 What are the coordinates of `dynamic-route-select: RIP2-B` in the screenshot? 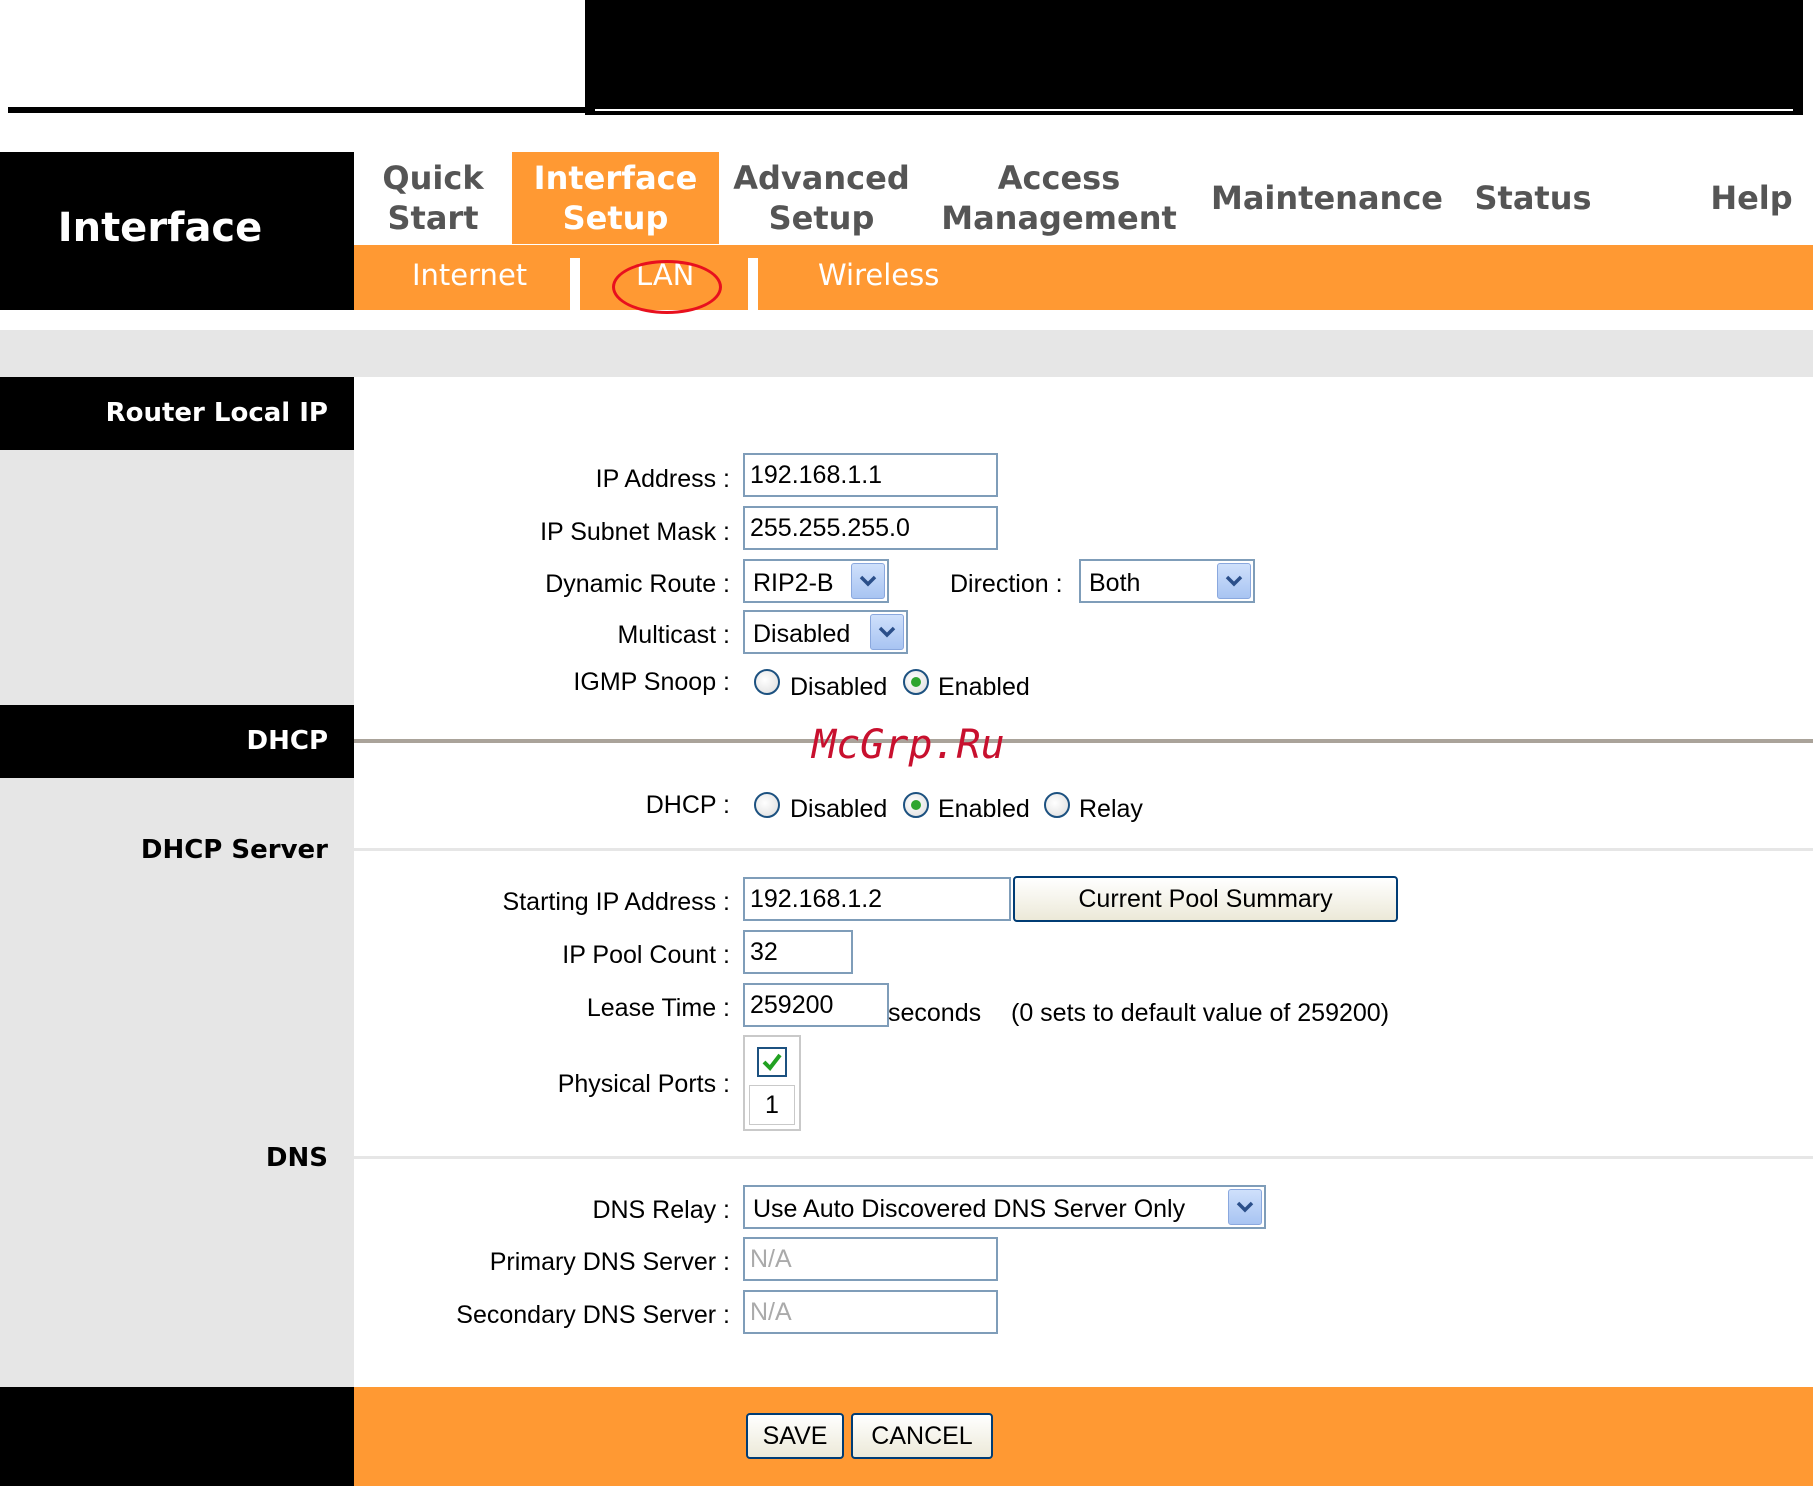 It's located at (816, 581).